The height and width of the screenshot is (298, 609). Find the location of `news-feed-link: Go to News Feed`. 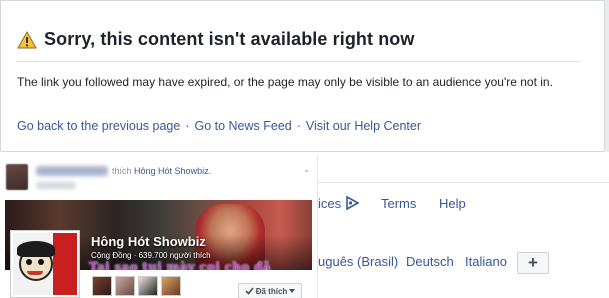

news-feed-link: Go to News Feed is located at coordinates (242, 126).